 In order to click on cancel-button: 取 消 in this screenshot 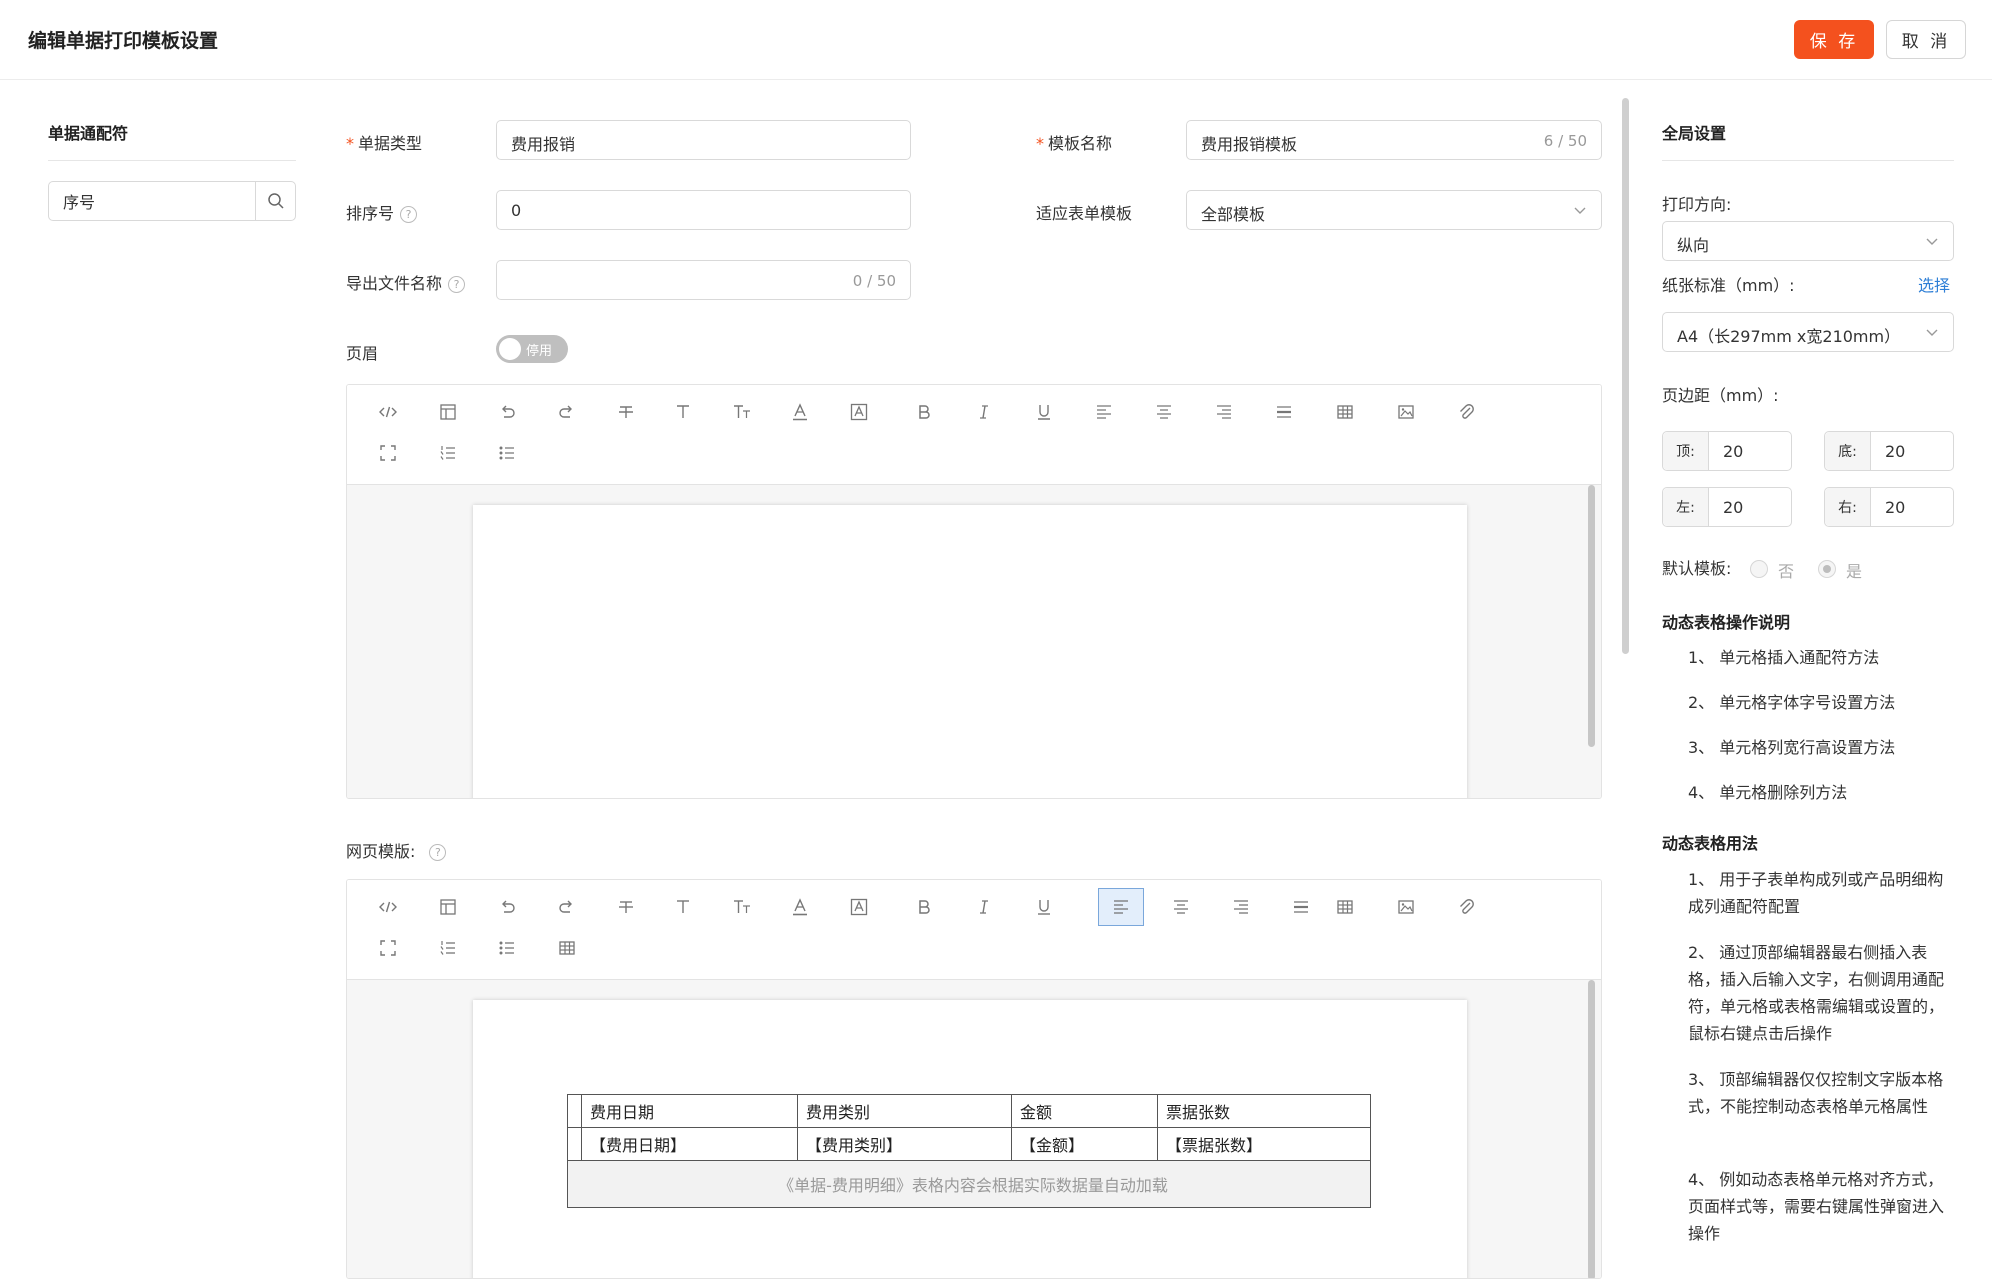, I will do `click(1926, 39)`.